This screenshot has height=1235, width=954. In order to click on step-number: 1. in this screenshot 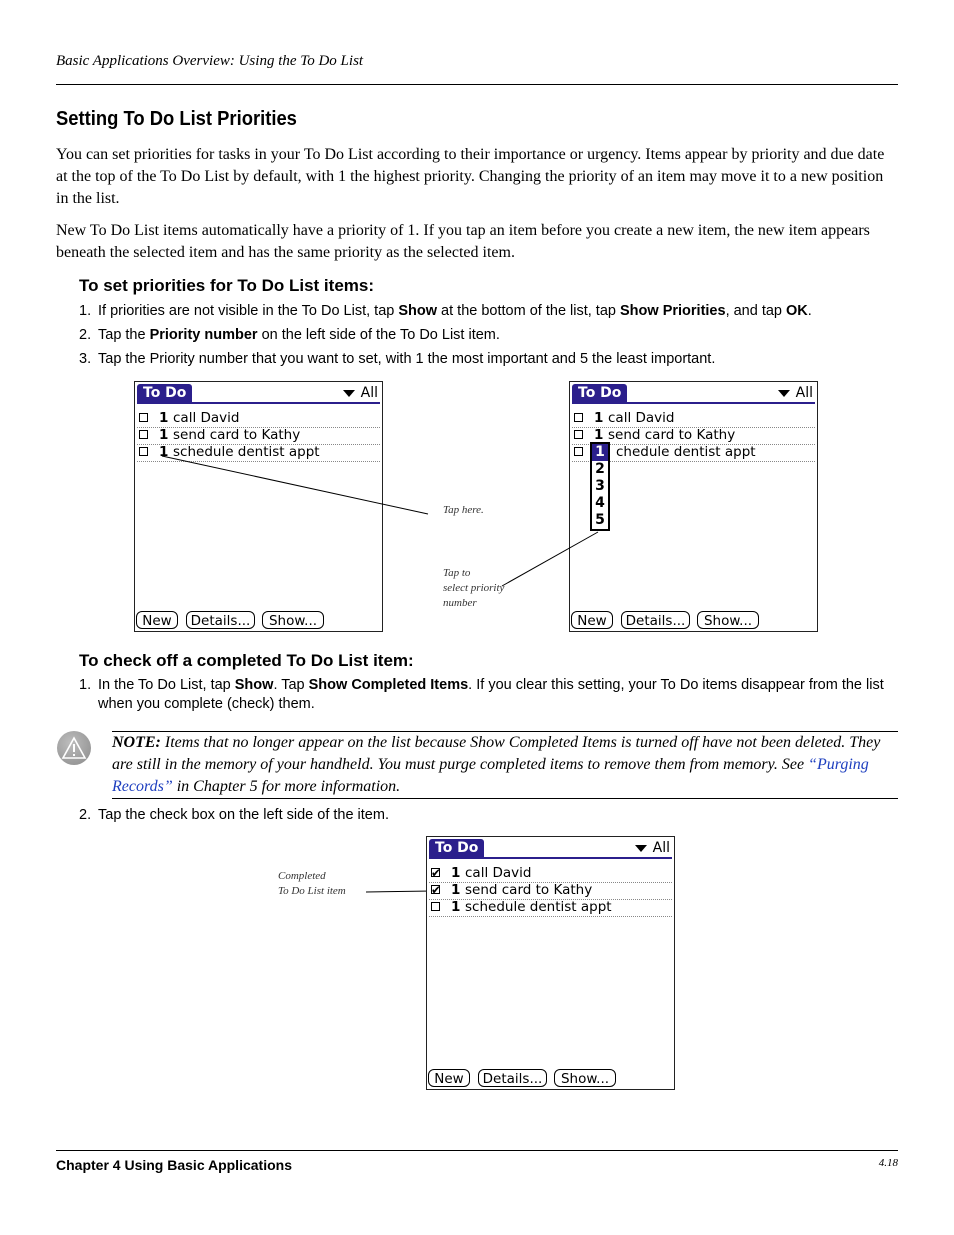, I will do `click(85, 685)`.